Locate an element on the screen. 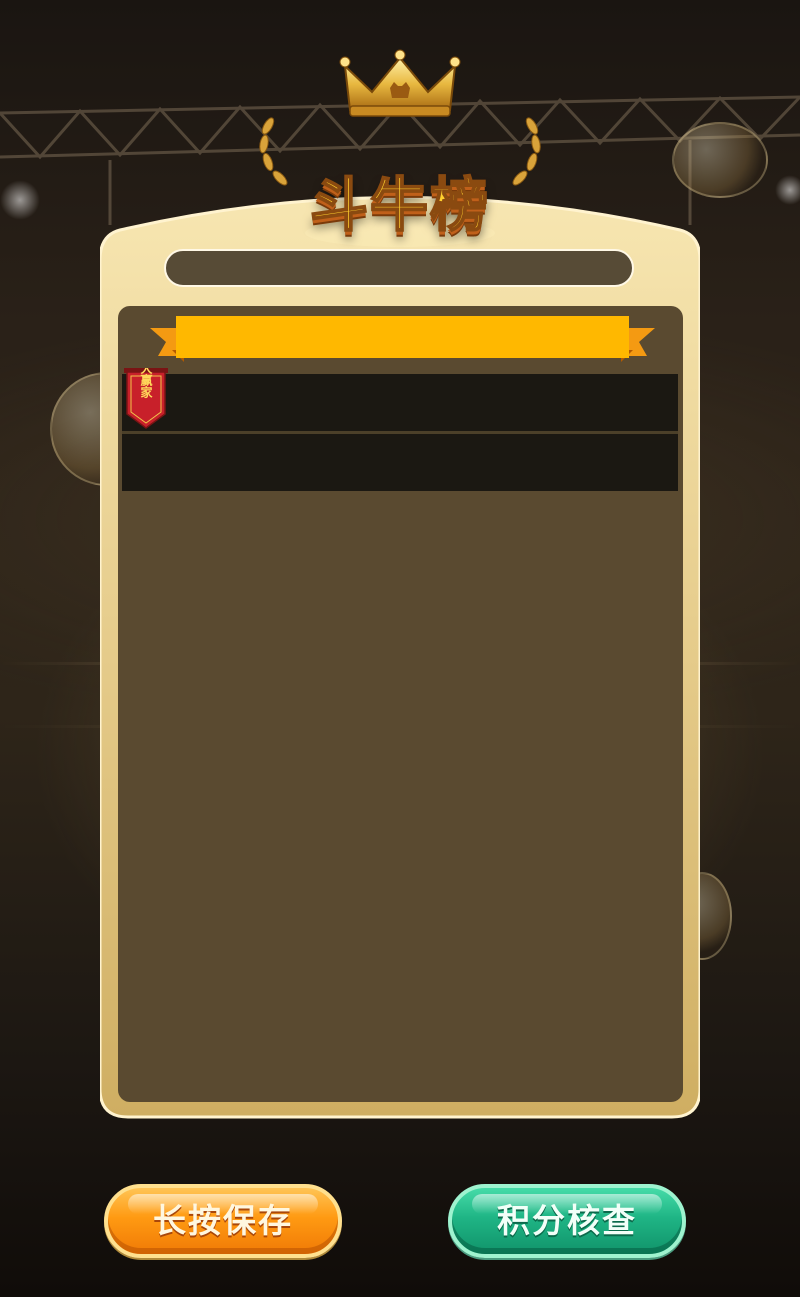 This screenshot has width=800, height=1297. score-check-button: 积分核查 is located at coordinates (567, 1221).